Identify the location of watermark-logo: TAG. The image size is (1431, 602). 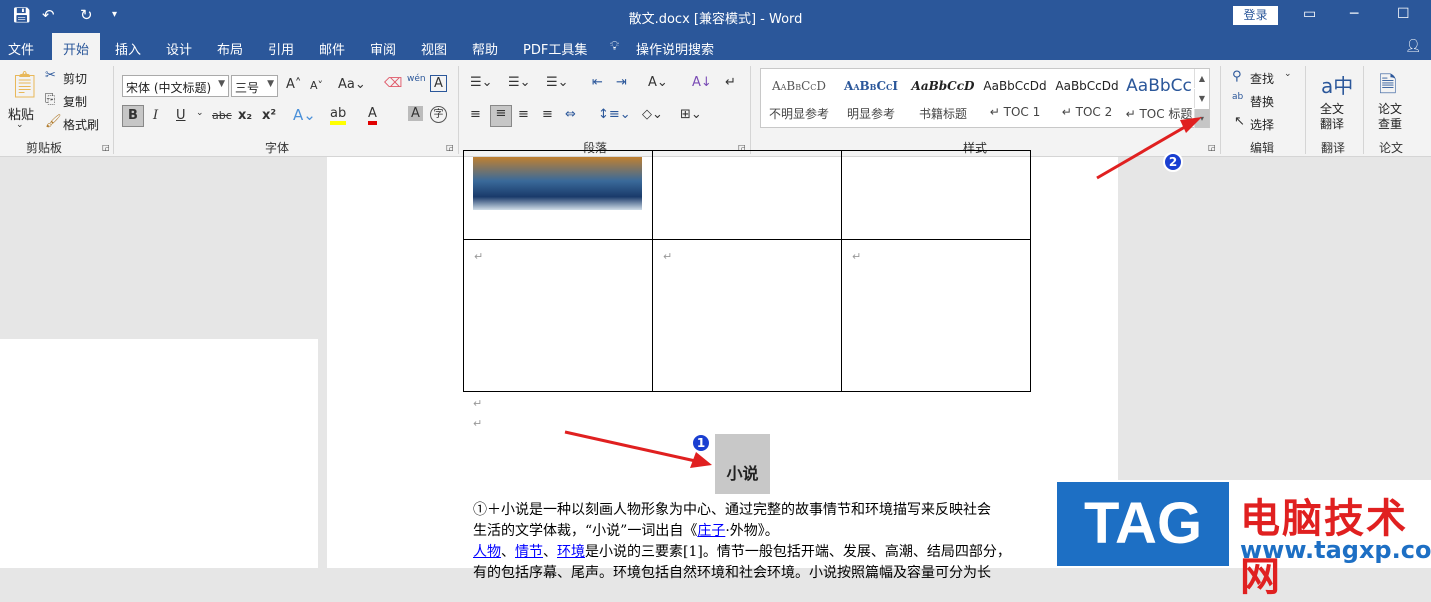
(1143, 524).